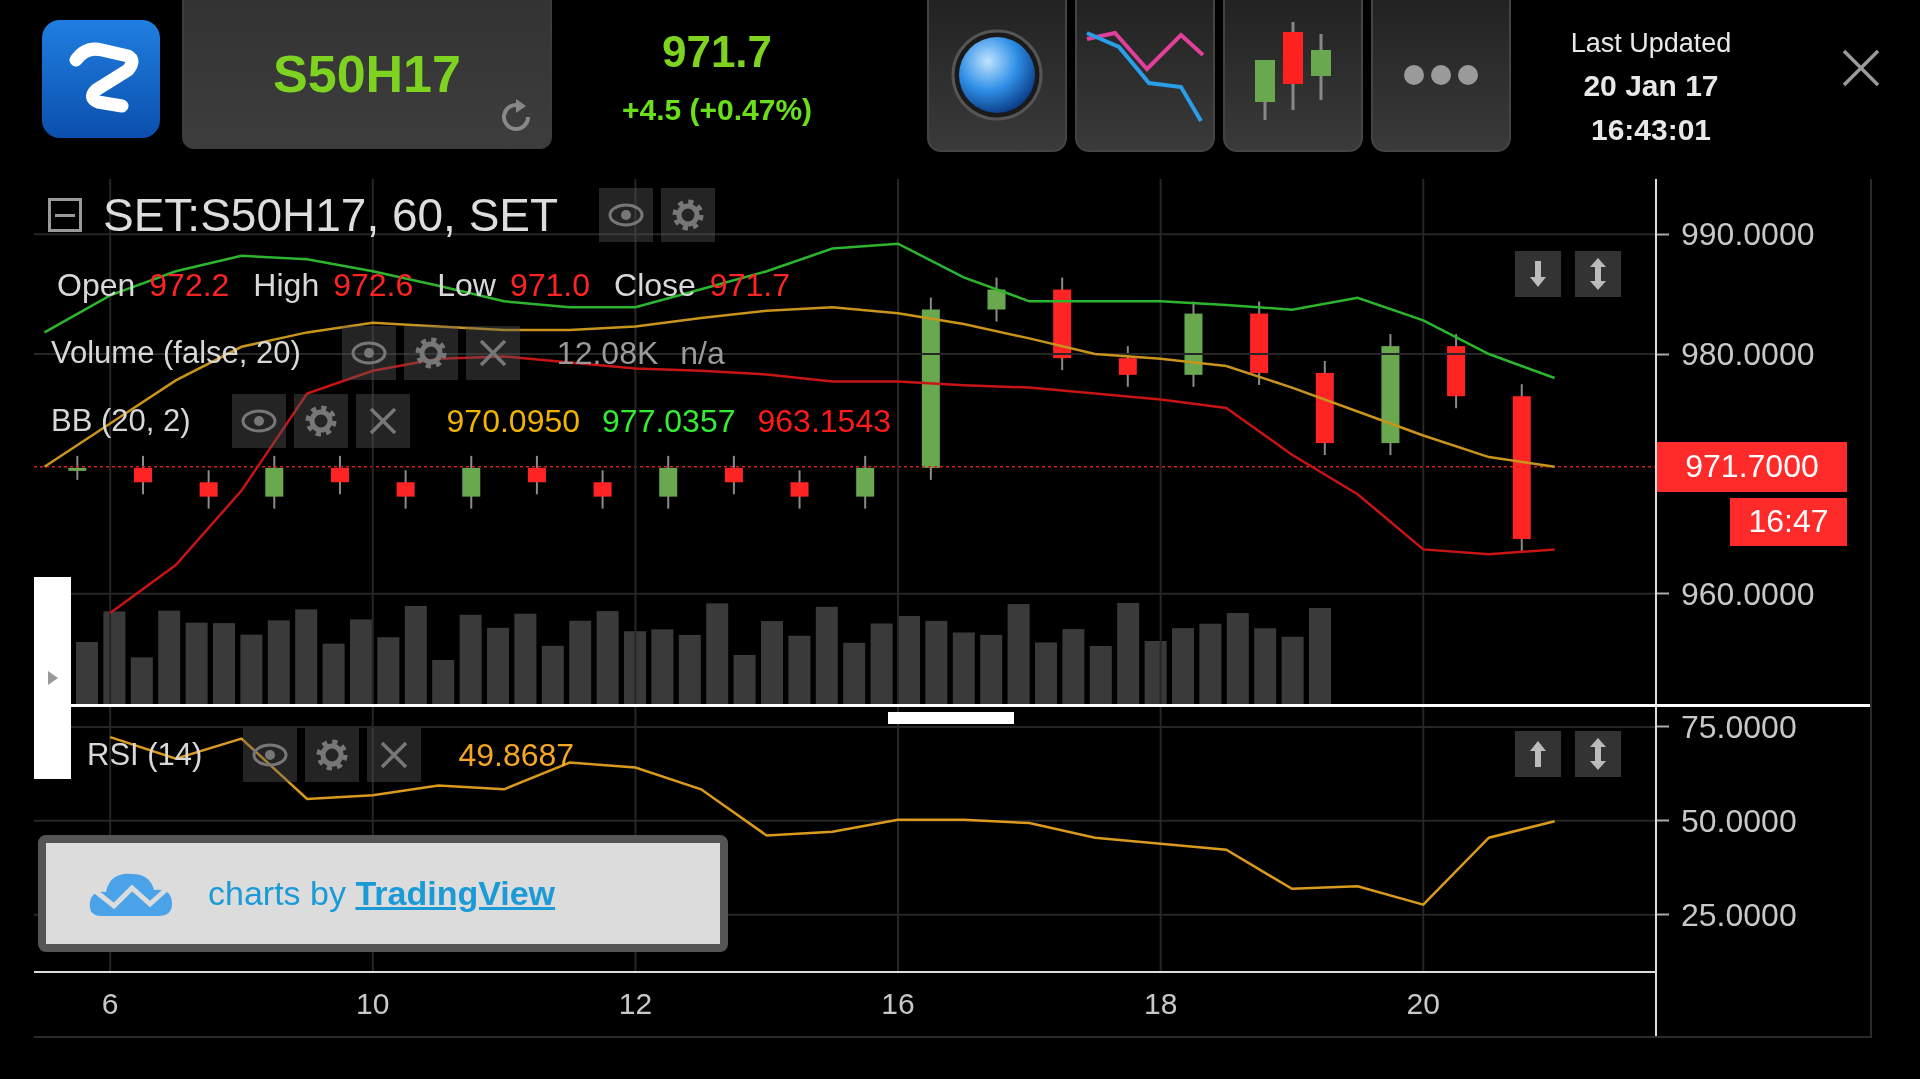  I want to click on study-value: 49.8687, so click(516, 755).